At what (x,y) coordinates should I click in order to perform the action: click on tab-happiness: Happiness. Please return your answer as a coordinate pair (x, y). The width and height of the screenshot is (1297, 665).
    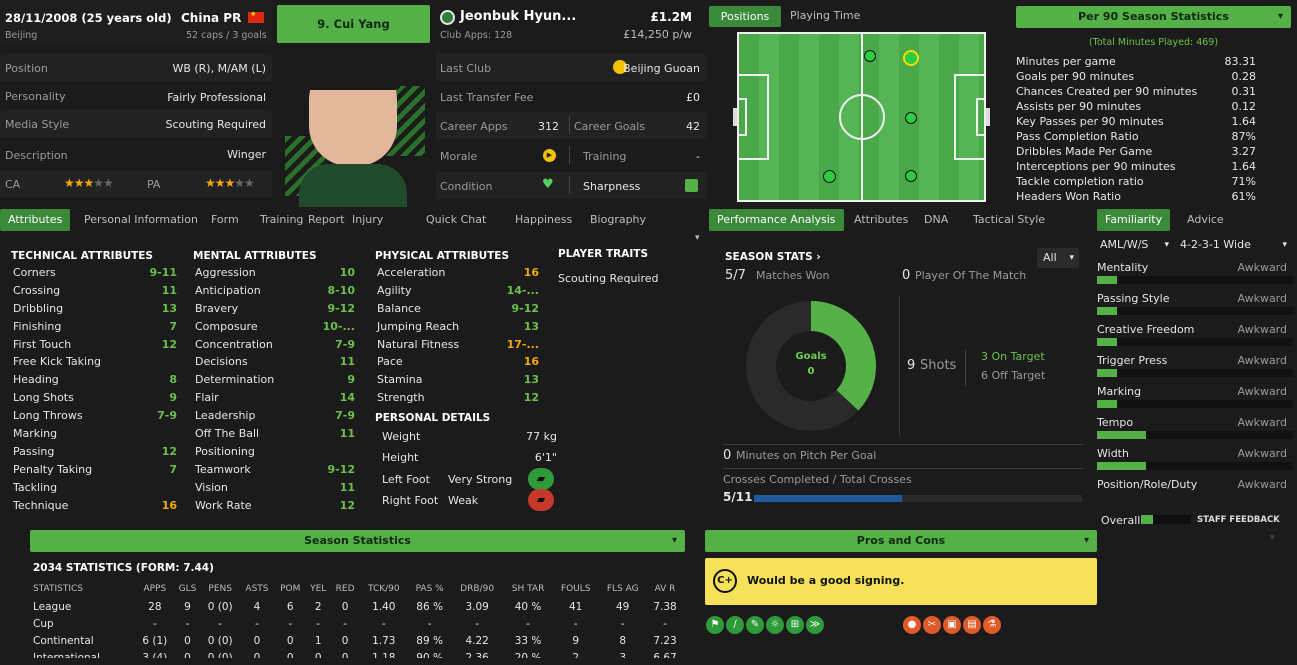
    Looking at the image, I should click on (543, 220).